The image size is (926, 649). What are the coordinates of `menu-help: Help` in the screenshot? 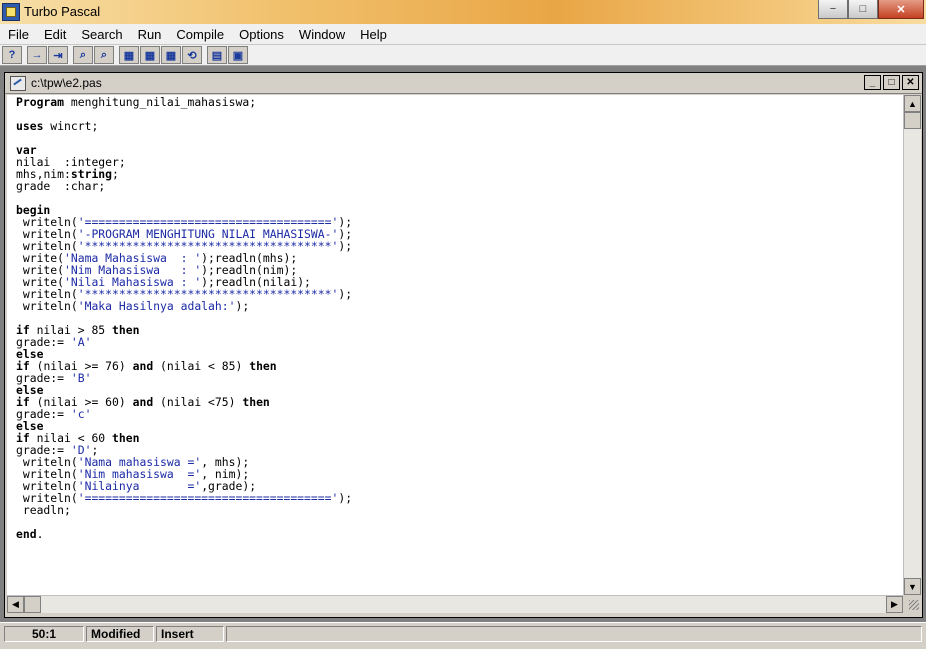 It's located at (373, 34).